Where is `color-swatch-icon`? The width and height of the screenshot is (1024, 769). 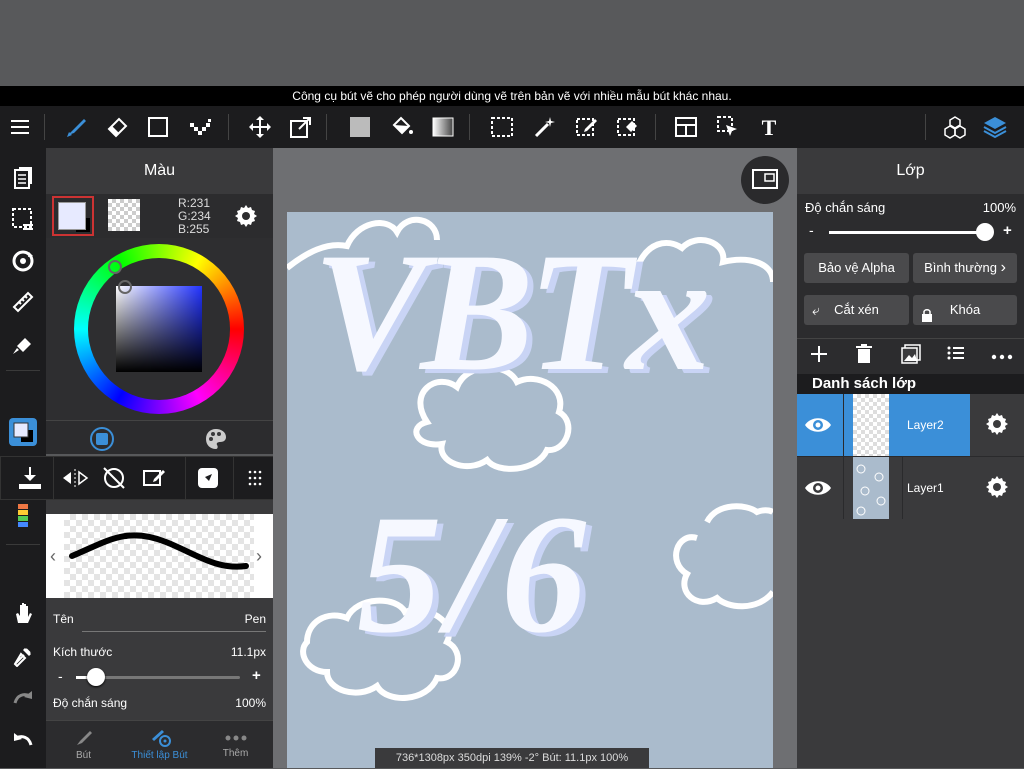 color-swatch-icon is located at coordinates (23, 432).